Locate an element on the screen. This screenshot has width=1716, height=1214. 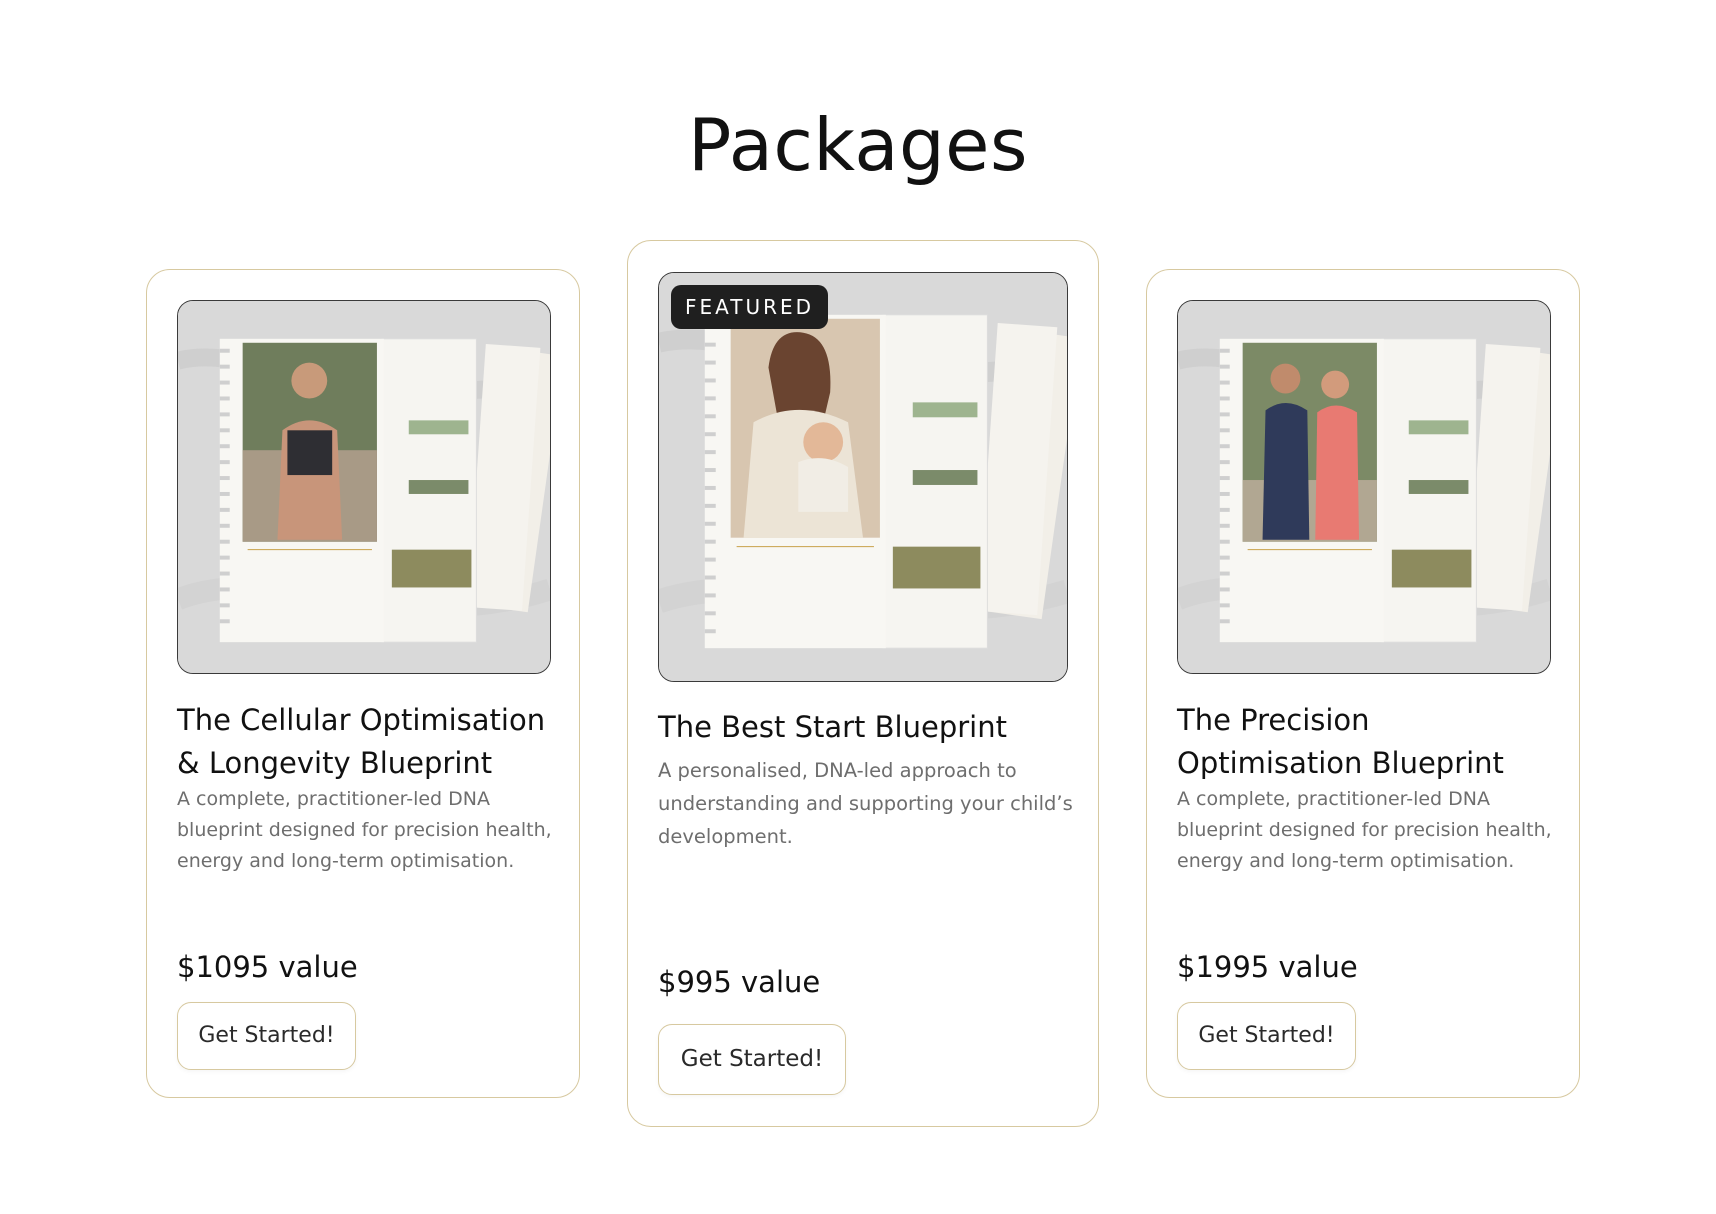
page-title: Packages is located at coordinates (858, 145).